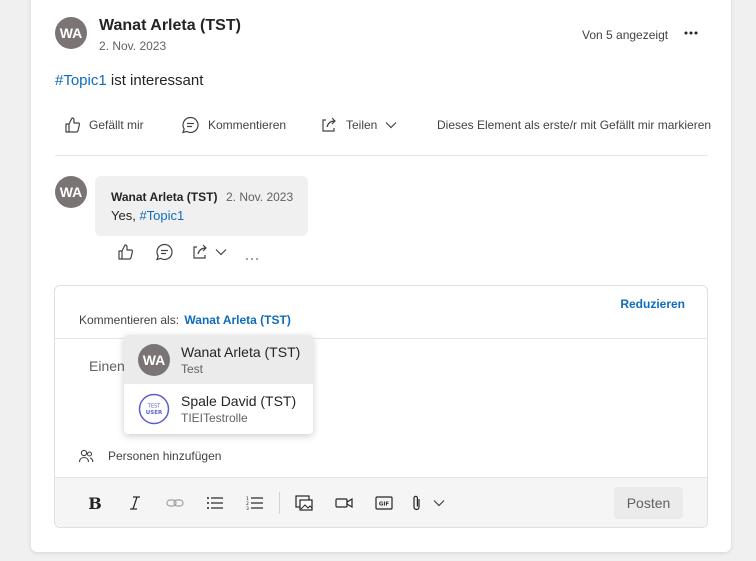 This screenshot has height=561, width=756. I want to click on image-icon, so click(304, 503).